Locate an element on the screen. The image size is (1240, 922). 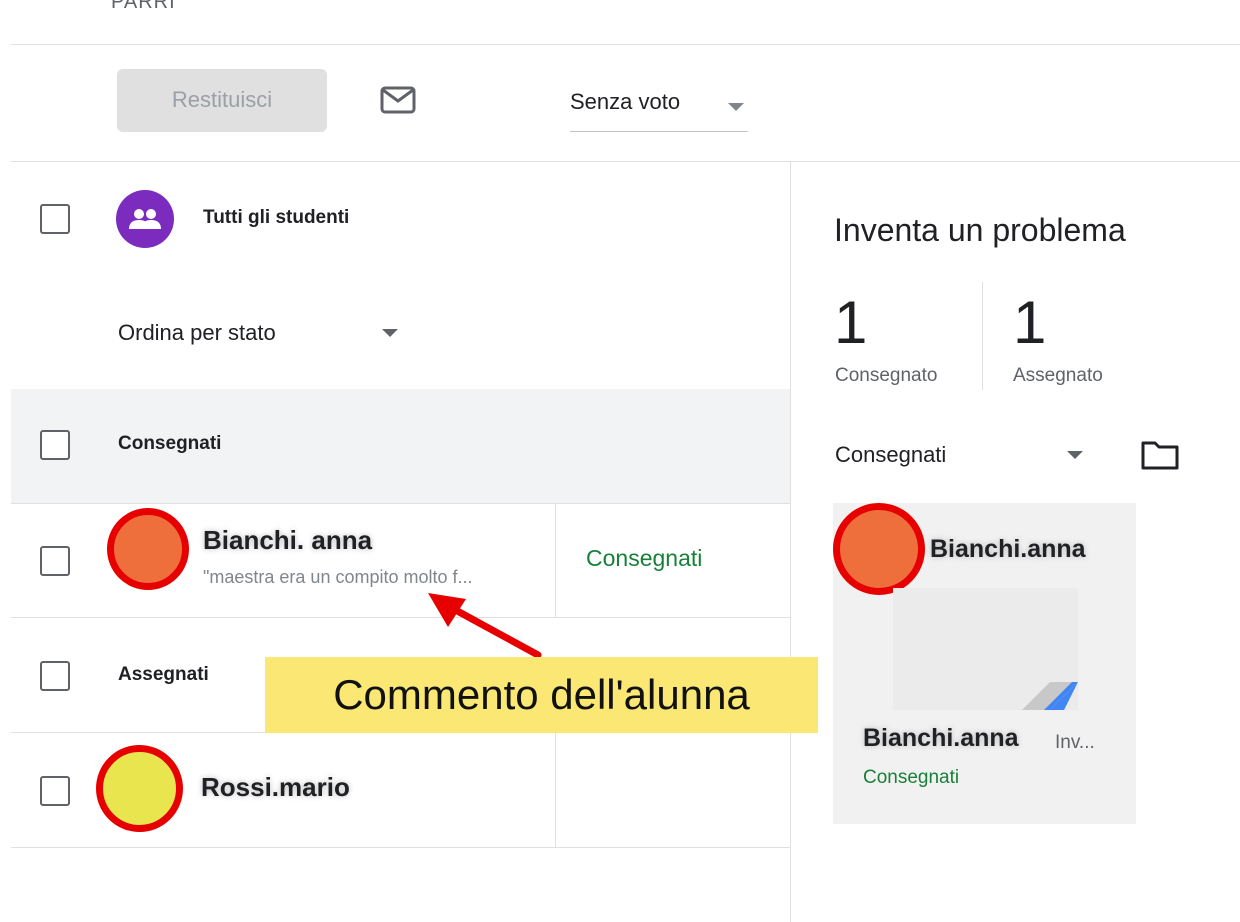
filter-select: Consegnati is located at coordinates (890, 455).